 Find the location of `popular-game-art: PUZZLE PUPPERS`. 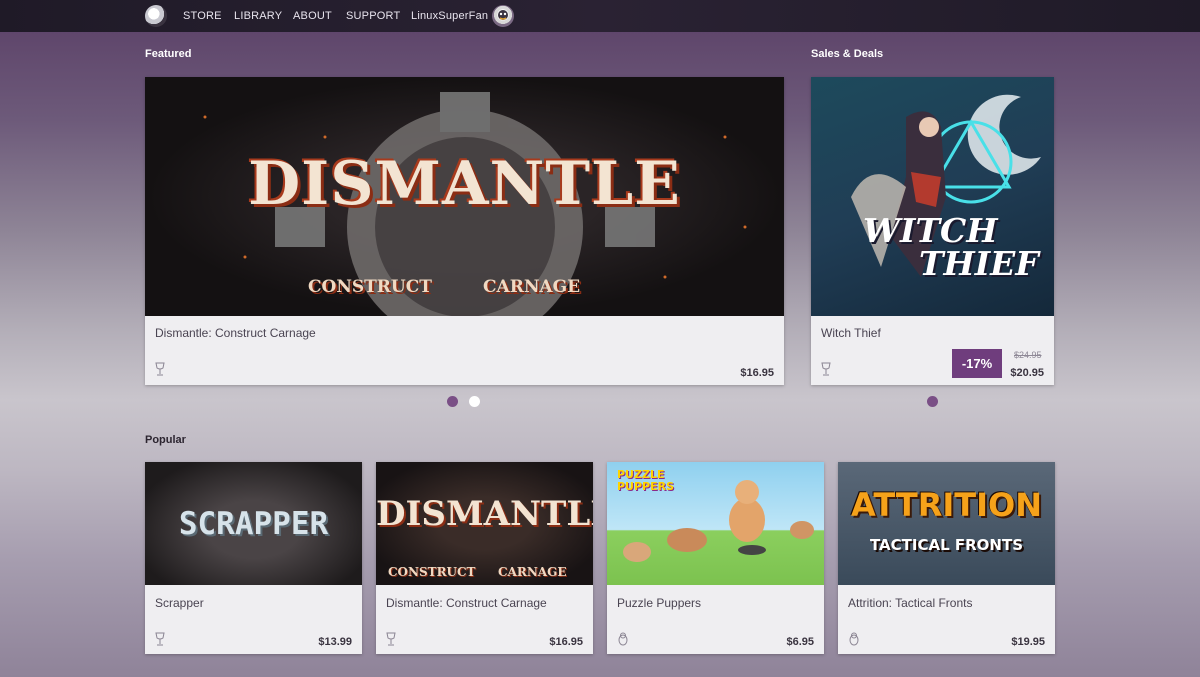

popular-game-art: PUZZLE PUPPERS is located at coordinates (715, 523).